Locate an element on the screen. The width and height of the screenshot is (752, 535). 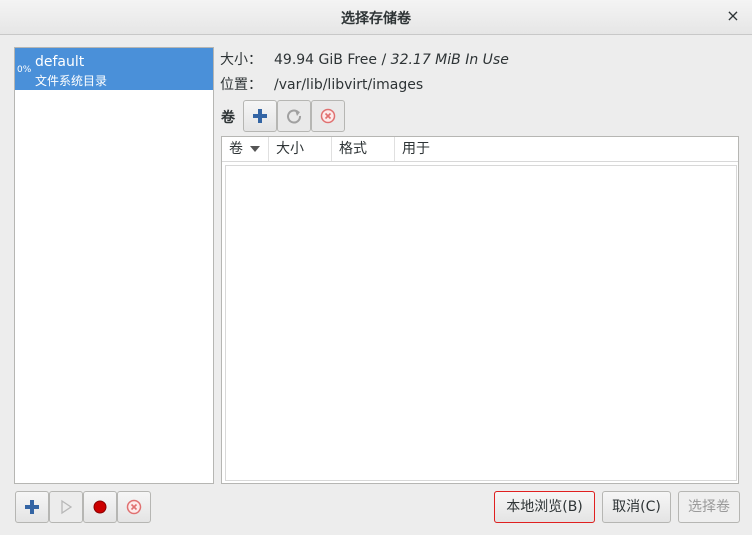
refresh-icon is located at coordinates (294, 116).